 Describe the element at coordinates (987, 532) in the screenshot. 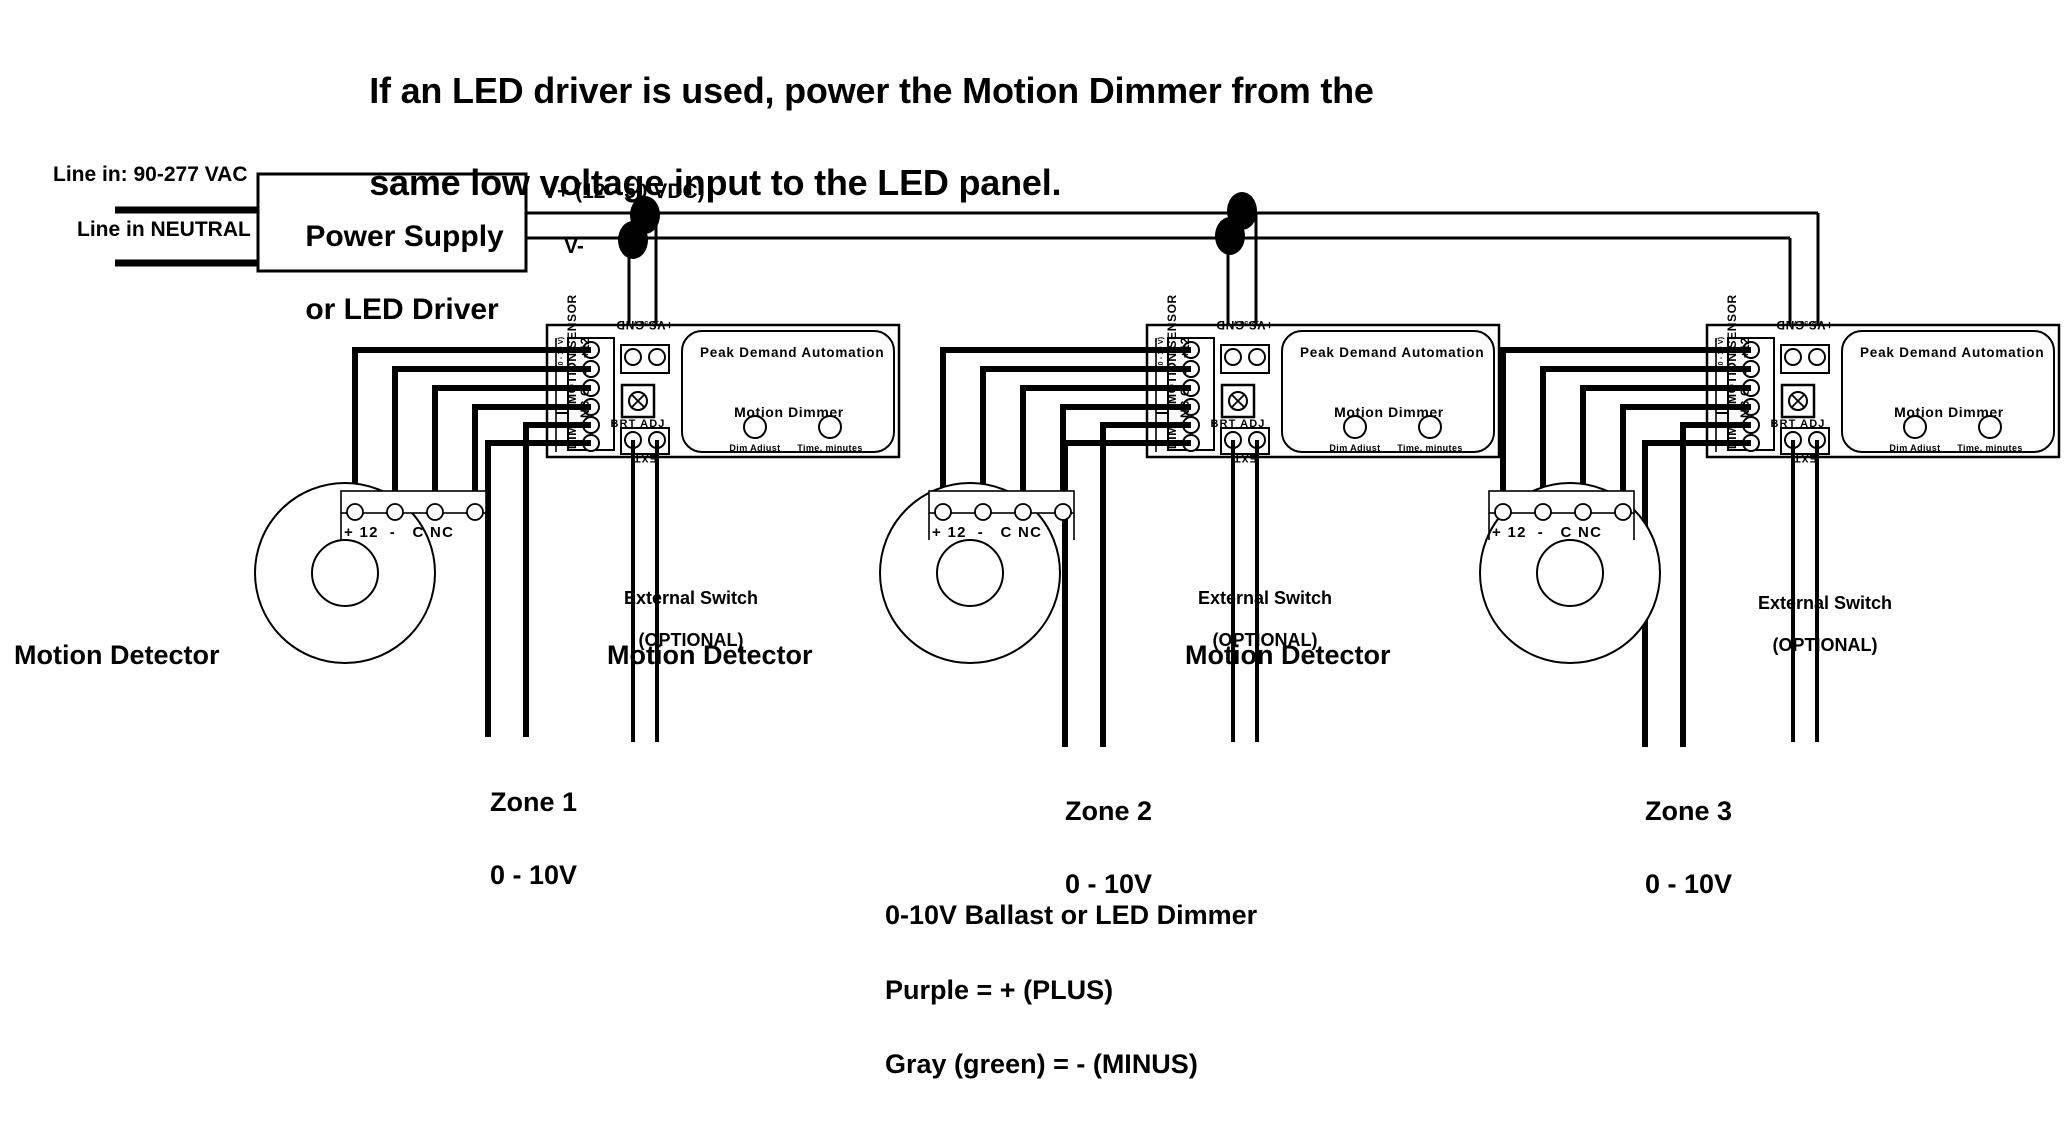

I see `detector-terminals-2: + 12 - C NC` at that location.